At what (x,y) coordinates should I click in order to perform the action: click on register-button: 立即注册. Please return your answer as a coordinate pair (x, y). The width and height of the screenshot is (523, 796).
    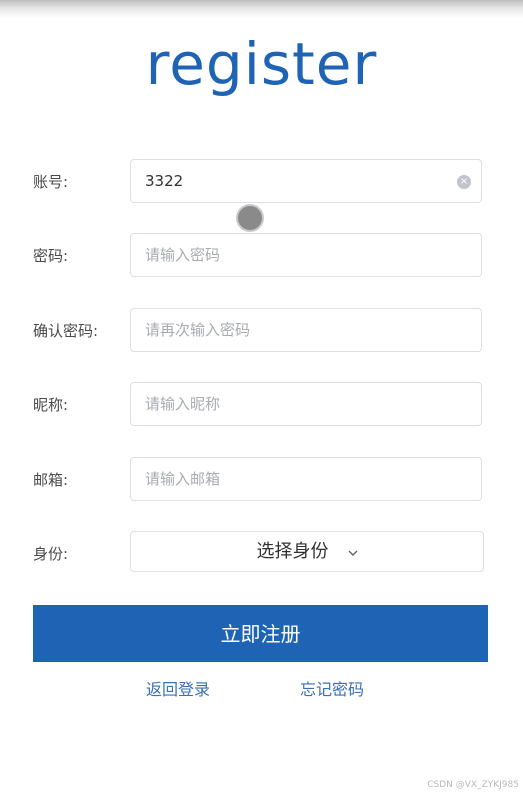
    Looking at the image, I should click on (260, 633).